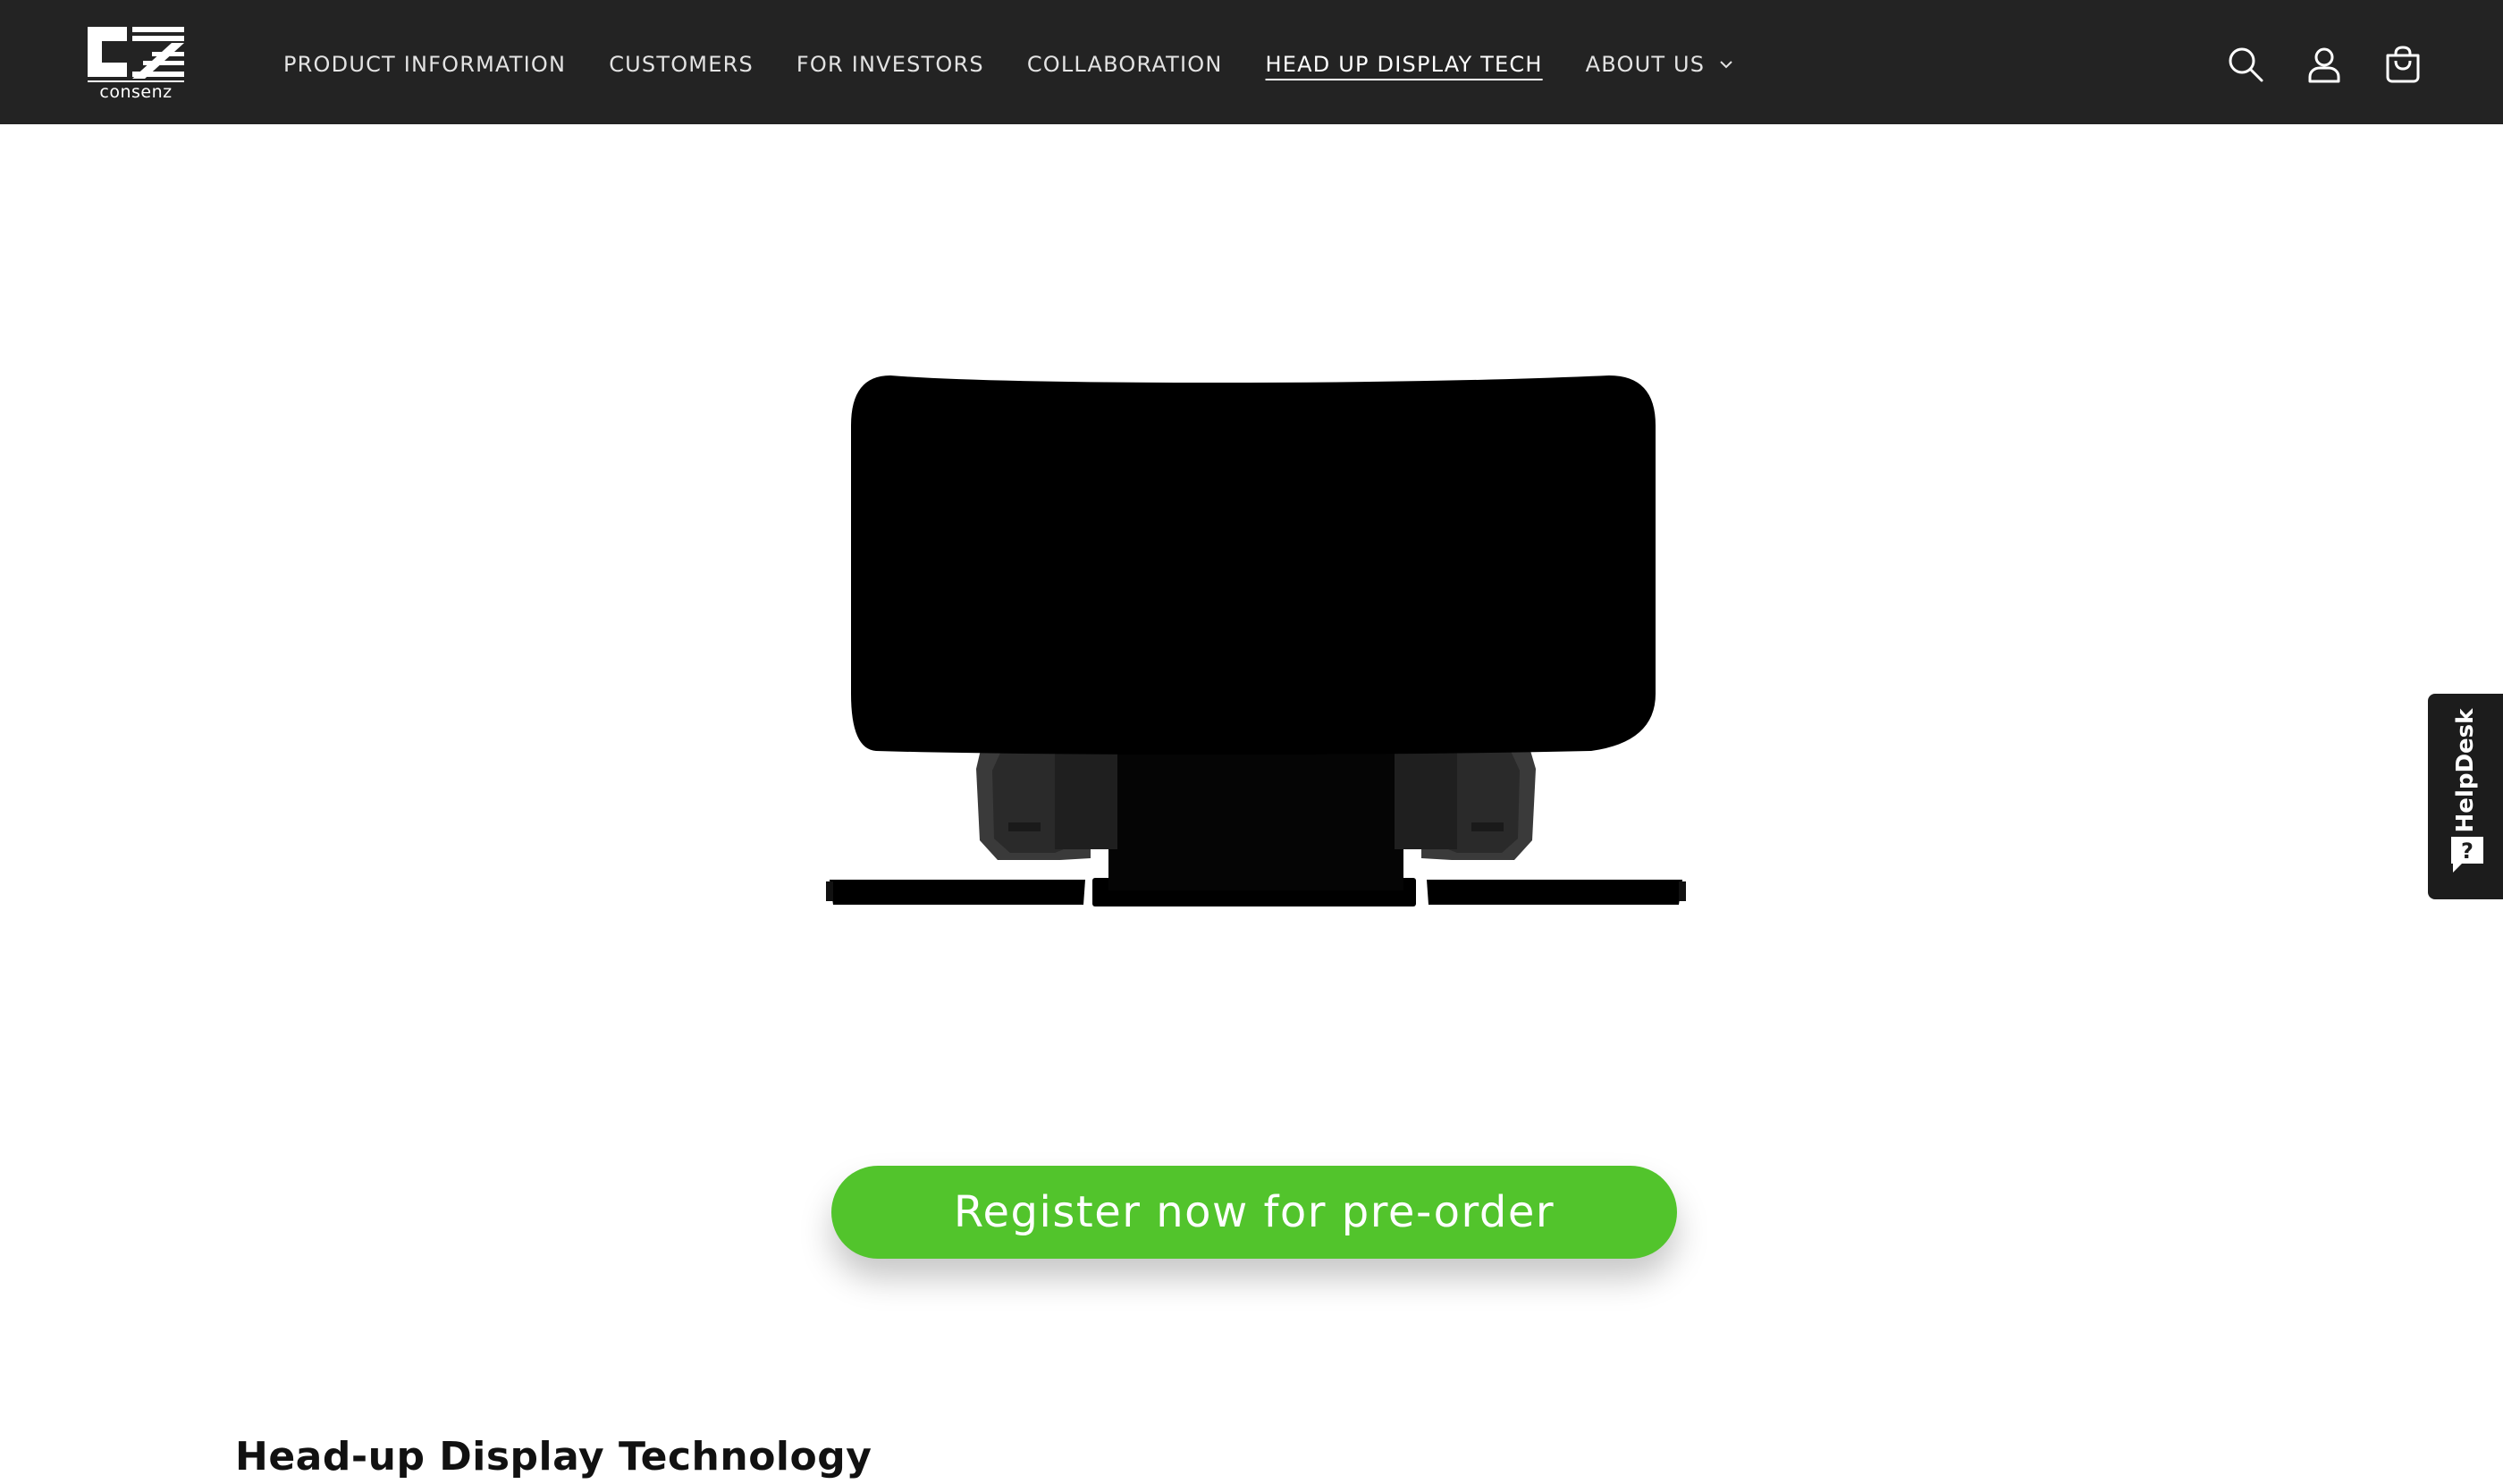 This screenshot has height=1484, width=2503. Describe the element at coordinates (2465, 770) in the screenshot. I see `helpdesk-label: HelpDesk` at that location.